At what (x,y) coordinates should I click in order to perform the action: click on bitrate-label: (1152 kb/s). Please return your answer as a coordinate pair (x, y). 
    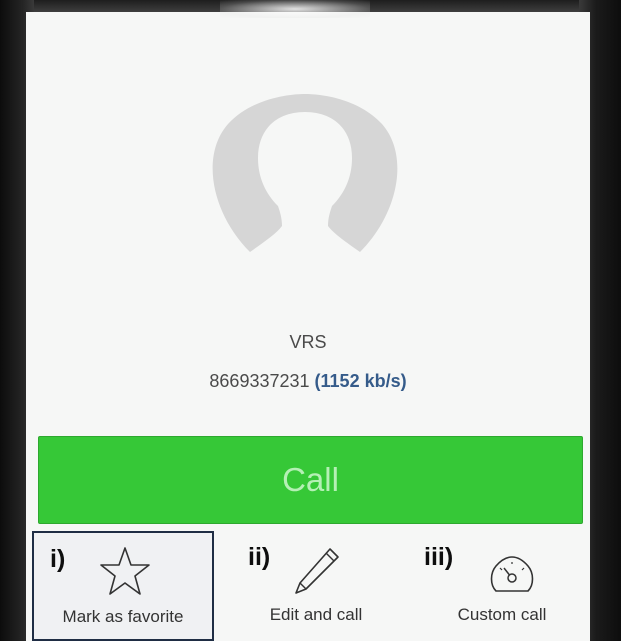
    Looking at the image, I should click on (360, 381).